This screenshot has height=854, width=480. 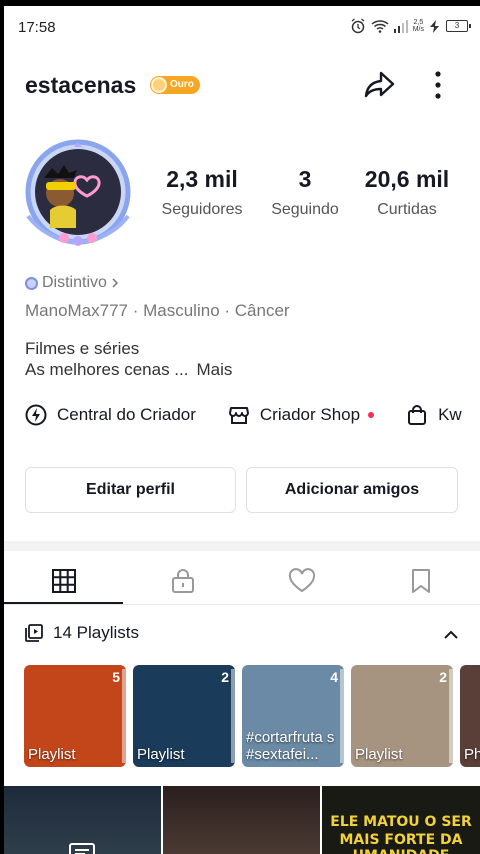 What do you see at coordinates (310, 414) in the screenshot?
I see `creator-shop-label: Criador Shop` at bounding box center [310, 414].